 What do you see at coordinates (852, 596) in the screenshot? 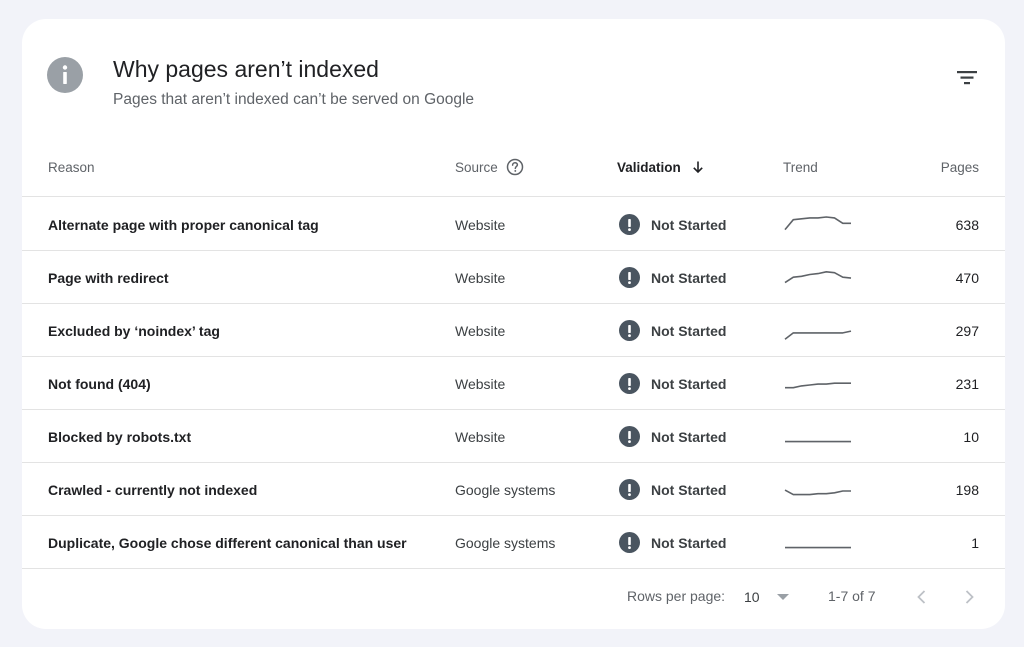
I see `pagination-range: 1-7 of 7` at bounding box center [852, 596].